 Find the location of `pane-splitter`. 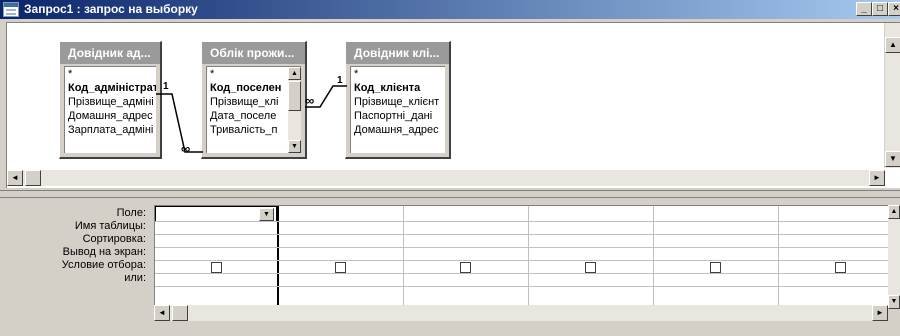

pane-splitter is located at coordinates (450, 194).